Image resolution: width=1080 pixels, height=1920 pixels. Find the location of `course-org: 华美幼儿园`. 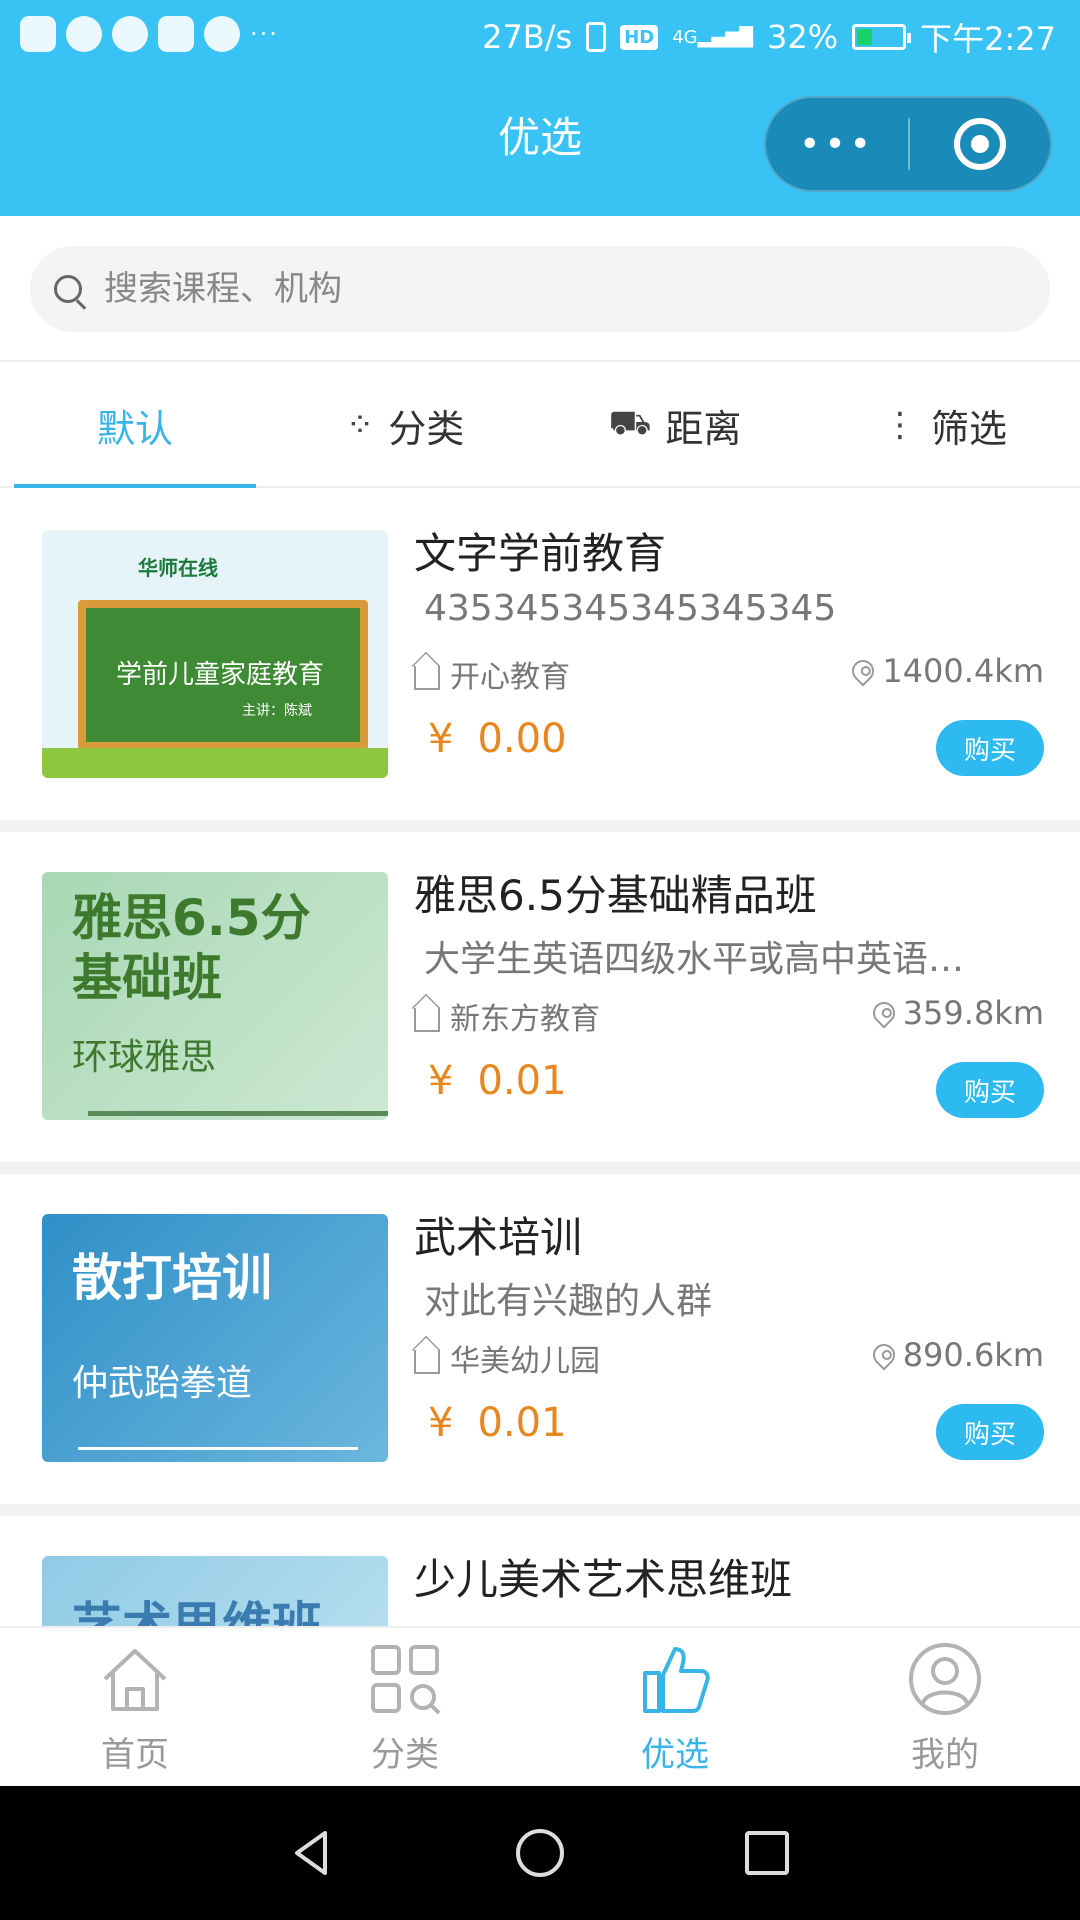

course-org: 华美幼儿园 is located at coordinates (507, 1358).